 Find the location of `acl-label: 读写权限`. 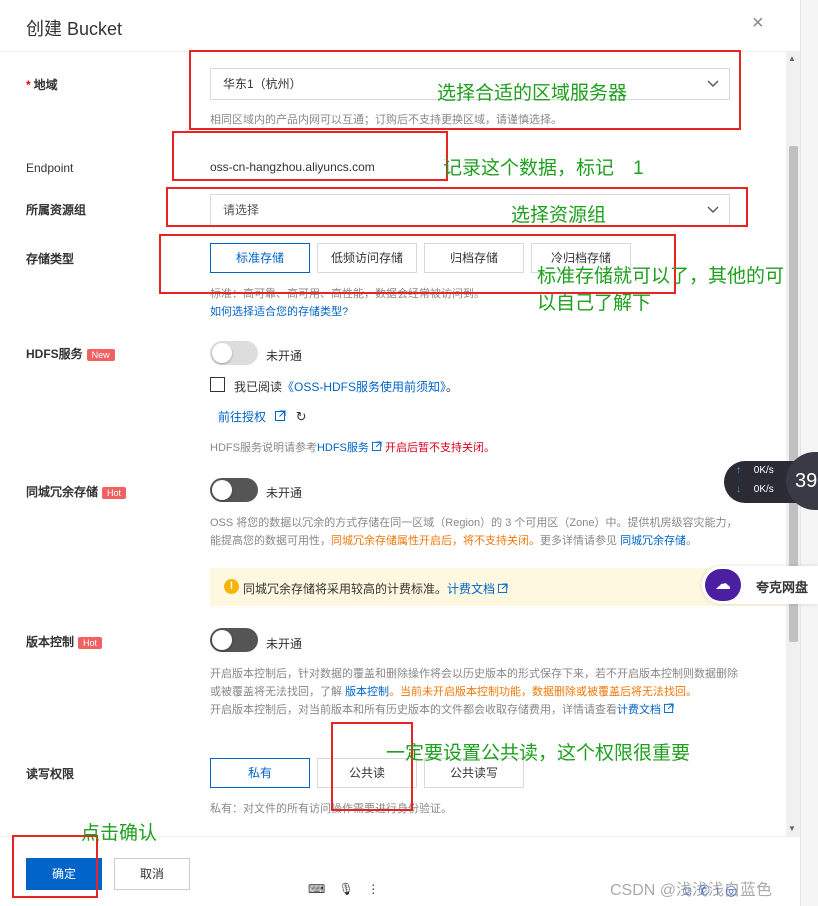

acl-label: 读写权限 is located at coordinates (50, 774).